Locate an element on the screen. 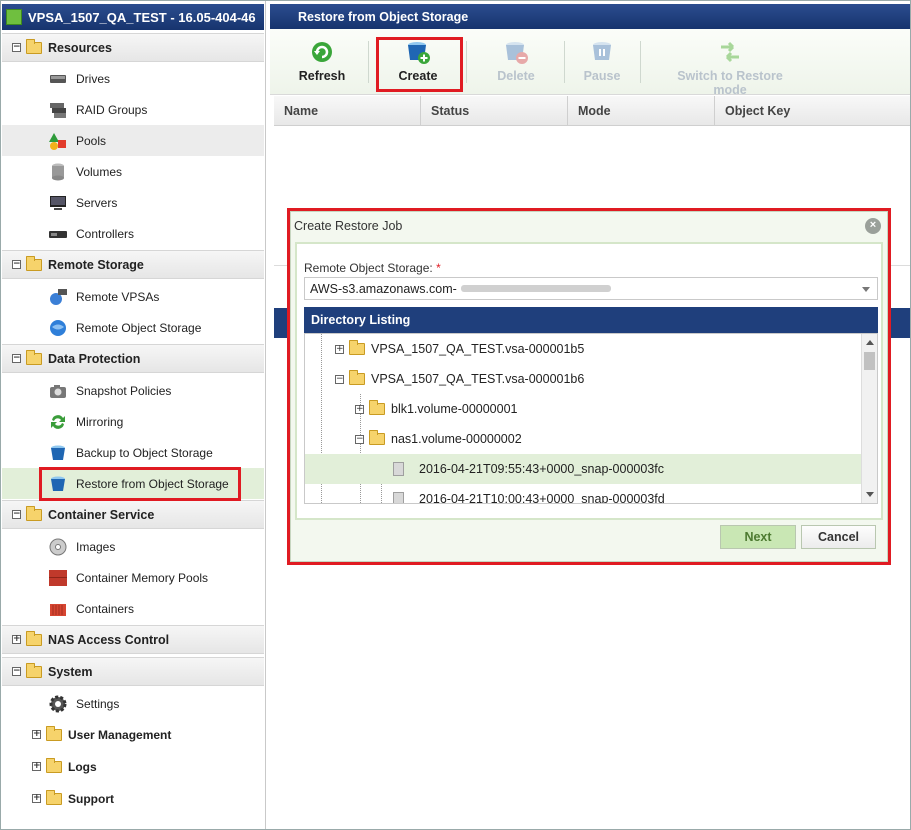 This screenshot has width=911, height=830. container-icon is located at coordinates (58, 609).